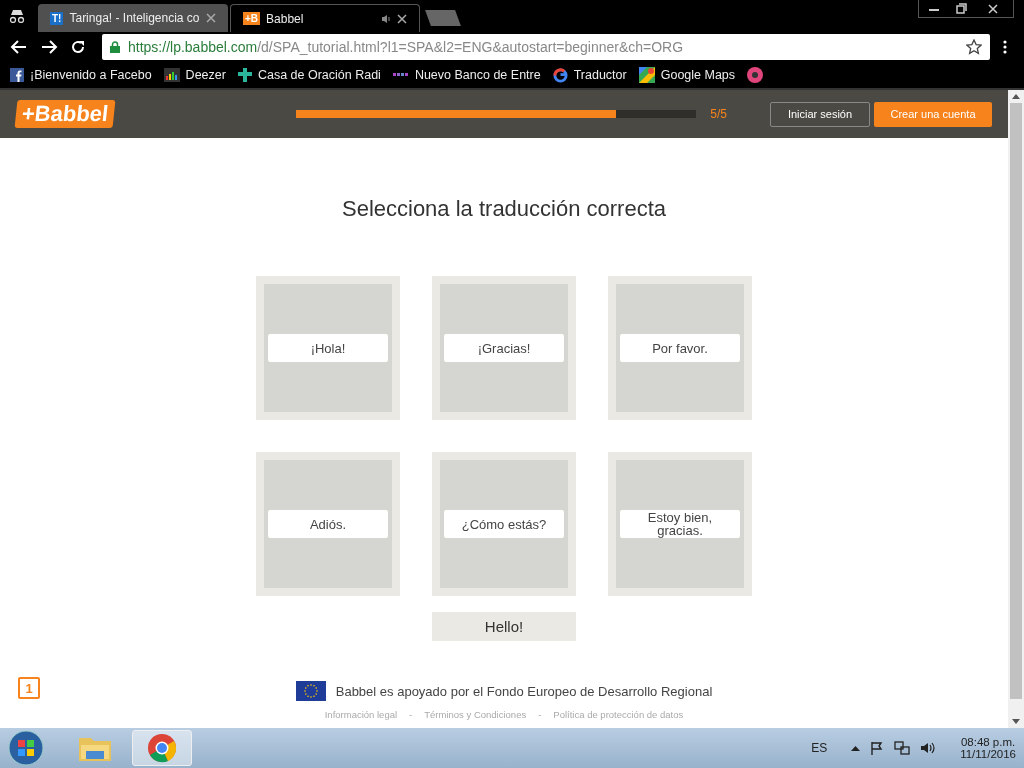  I want to click on circle-icon, so click(755, 75).